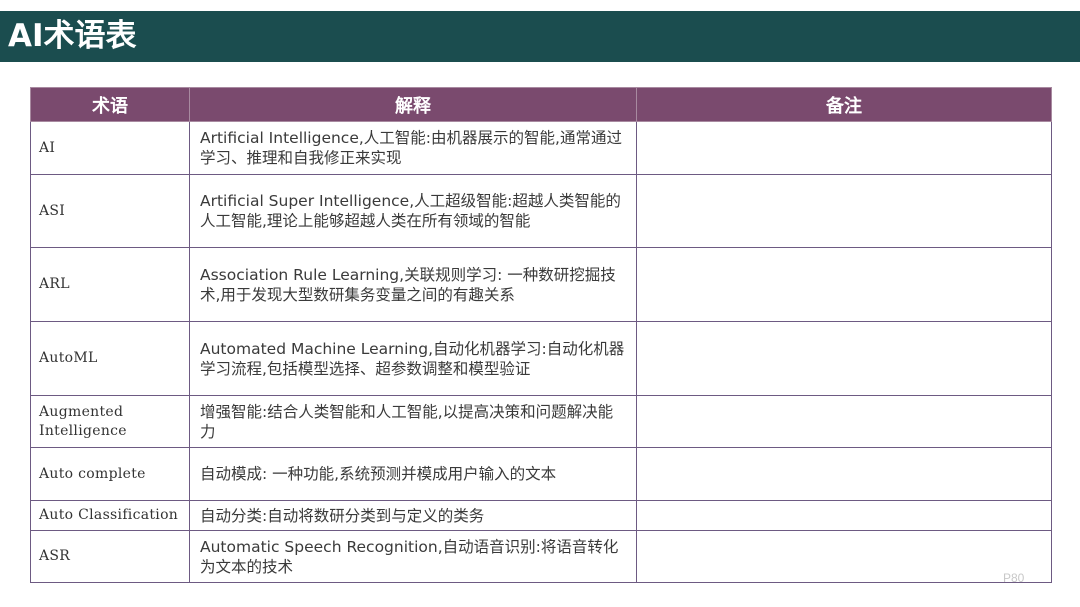 This screenshot has width=1080, height=607. Describe the element at coordinates (413, 515) in the screenshot. I see `explanation-cell: 自动分类:自动将数研分类到与定义的类务` at that location.